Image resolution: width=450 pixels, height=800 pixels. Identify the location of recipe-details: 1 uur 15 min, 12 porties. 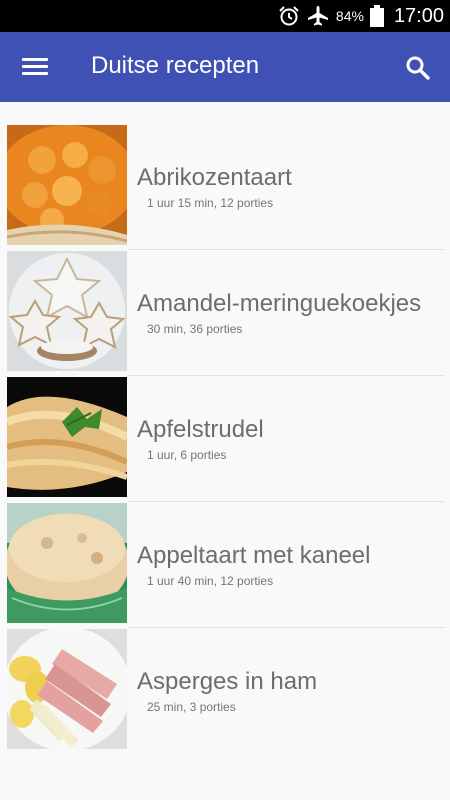
(210, 203).